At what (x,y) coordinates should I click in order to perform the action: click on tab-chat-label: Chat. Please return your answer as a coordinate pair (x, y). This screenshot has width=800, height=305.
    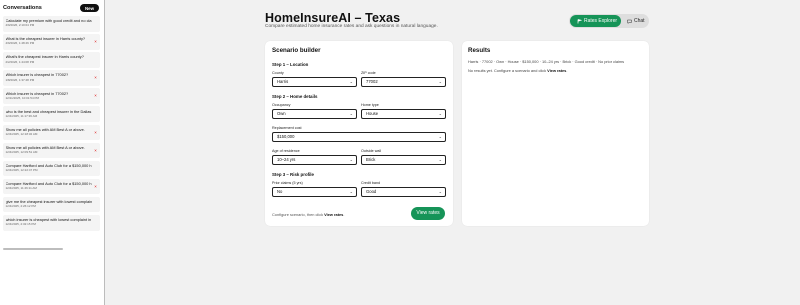
    Looking at the image, I should click on (639, 21).